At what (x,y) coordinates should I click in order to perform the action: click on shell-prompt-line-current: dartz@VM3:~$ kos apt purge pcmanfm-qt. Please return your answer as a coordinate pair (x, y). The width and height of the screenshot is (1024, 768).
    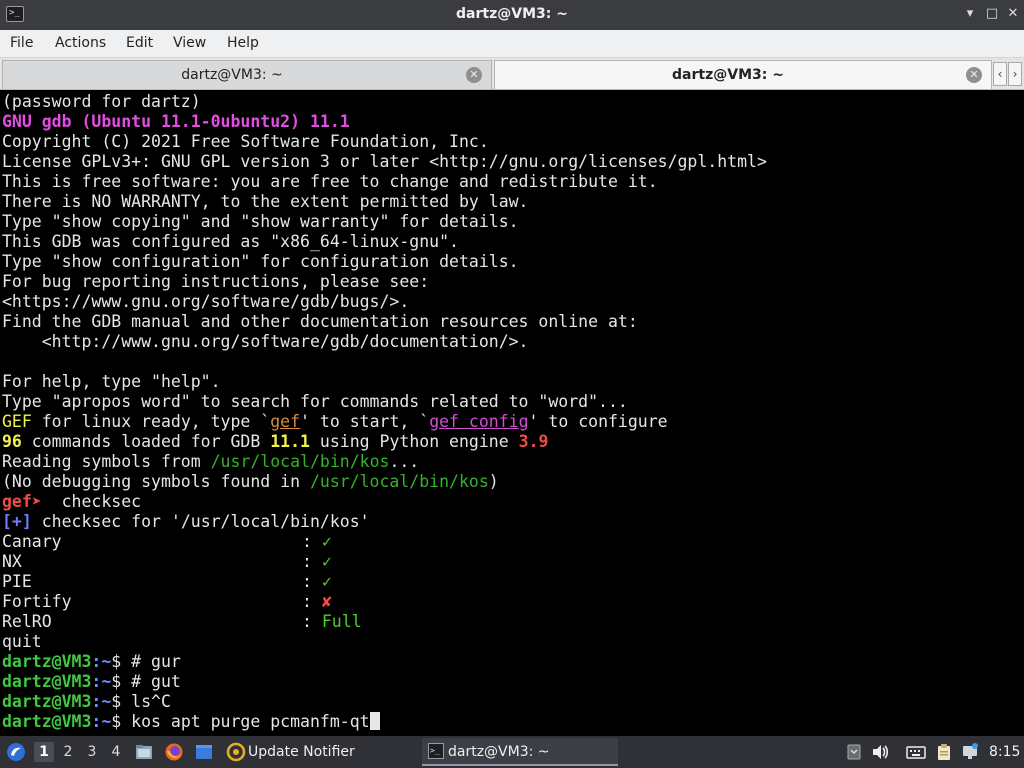
    Looking at the image, I should click on (191, 722).